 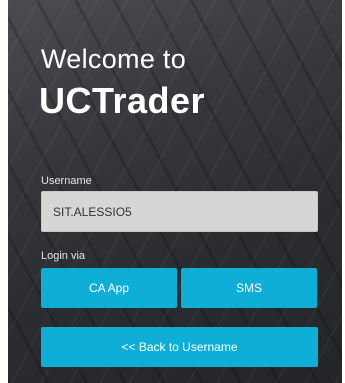 I want to click on brand-title: UCTrader, so click(x=122, y=100).